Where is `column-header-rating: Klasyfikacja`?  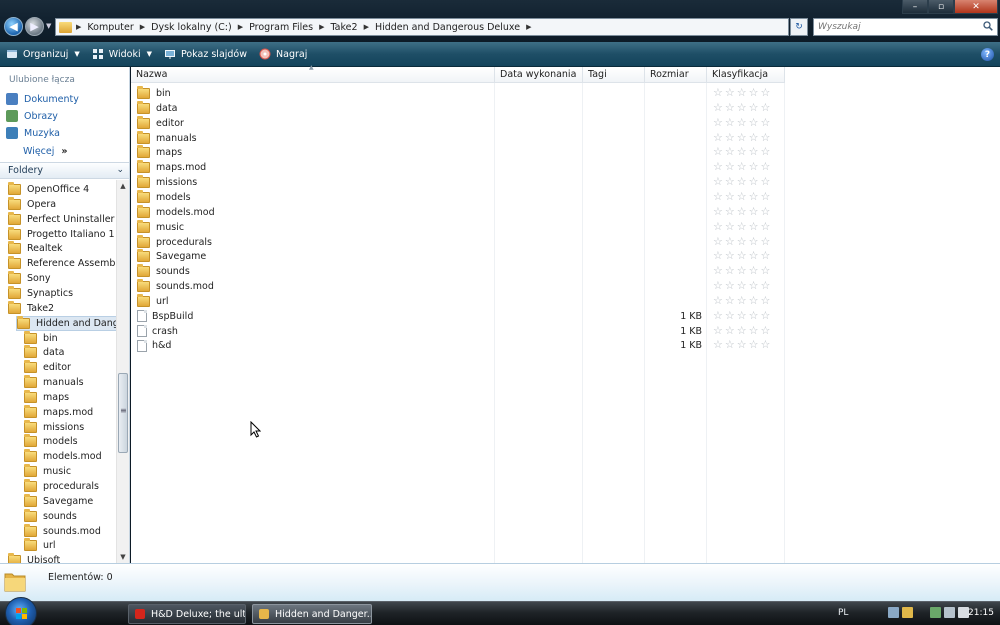 column-header-rating: Klasyfikacja is located at coordinates (746, 75).